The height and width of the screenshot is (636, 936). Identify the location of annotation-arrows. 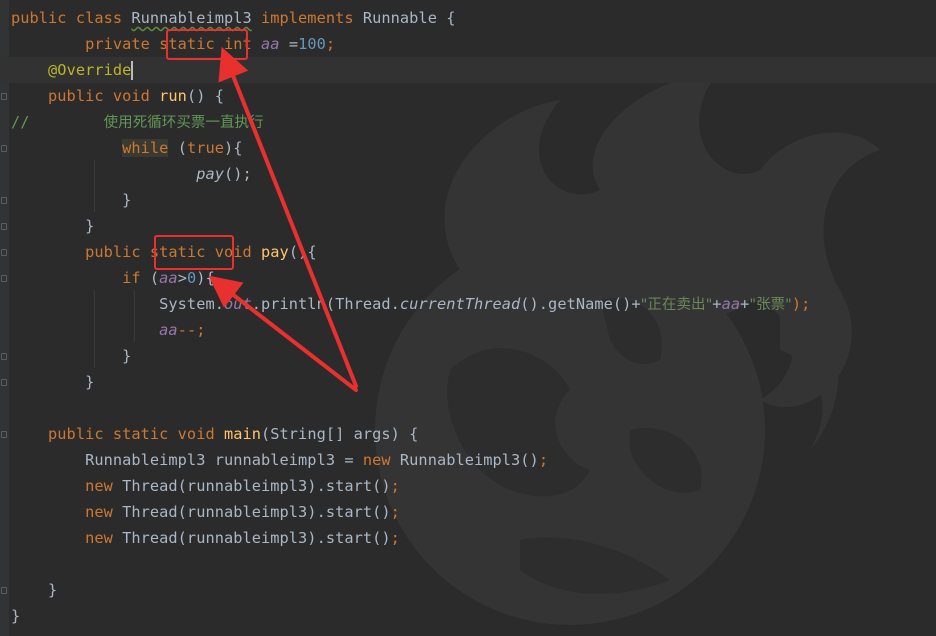
(283, 219).